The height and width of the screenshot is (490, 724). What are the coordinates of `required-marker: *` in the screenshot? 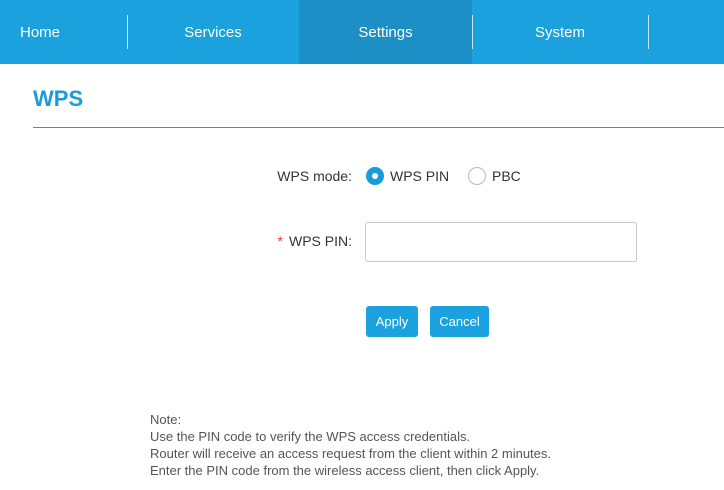 It's located at (280, 241).